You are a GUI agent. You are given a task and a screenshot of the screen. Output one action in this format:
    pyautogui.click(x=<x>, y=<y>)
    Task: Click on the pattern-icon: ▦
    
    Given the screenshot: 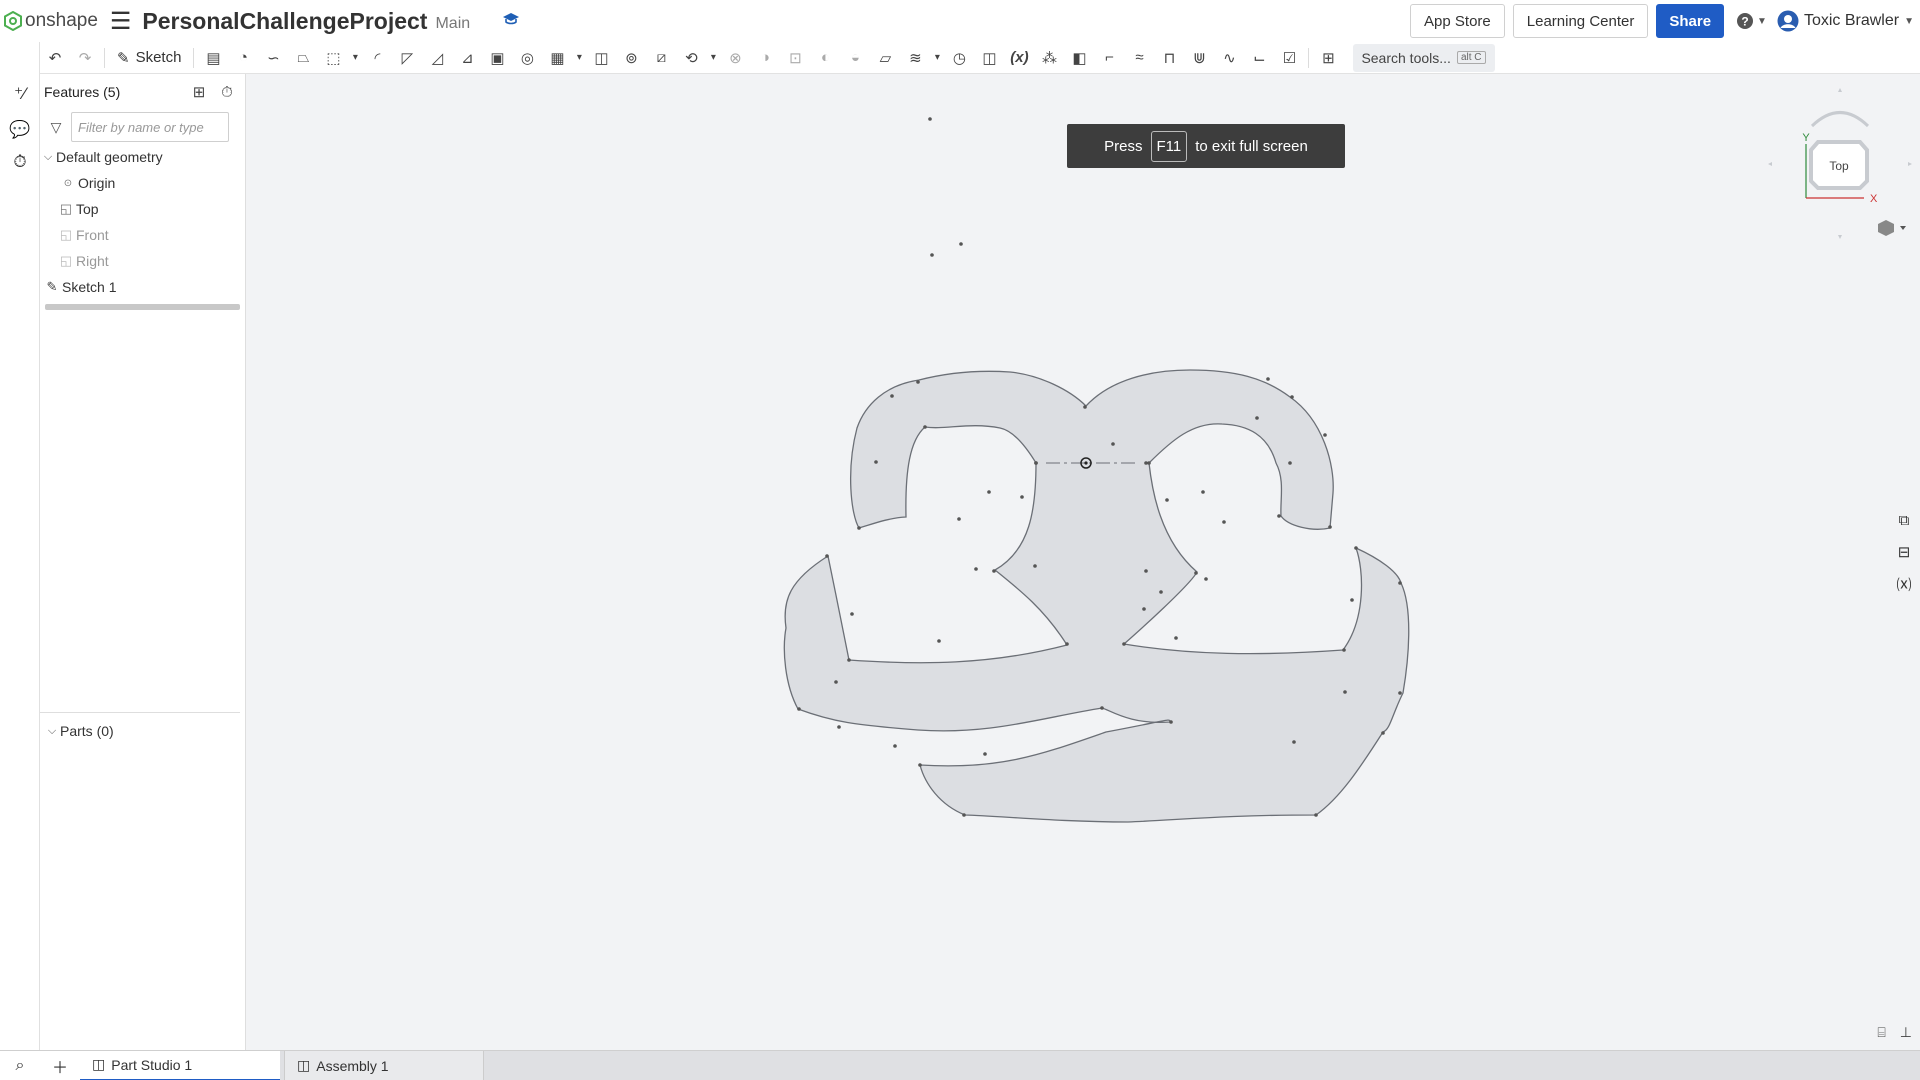 What is the action you would take?
    pyautogui.click(x=557, y=58)
    